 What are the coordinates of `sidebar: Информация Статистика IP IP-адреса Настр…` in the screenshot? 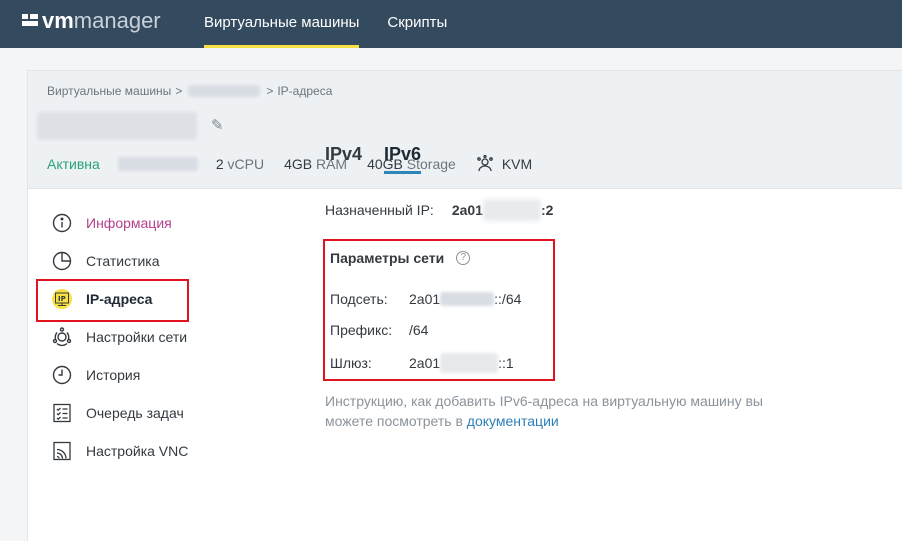 It's located at (116, 337).